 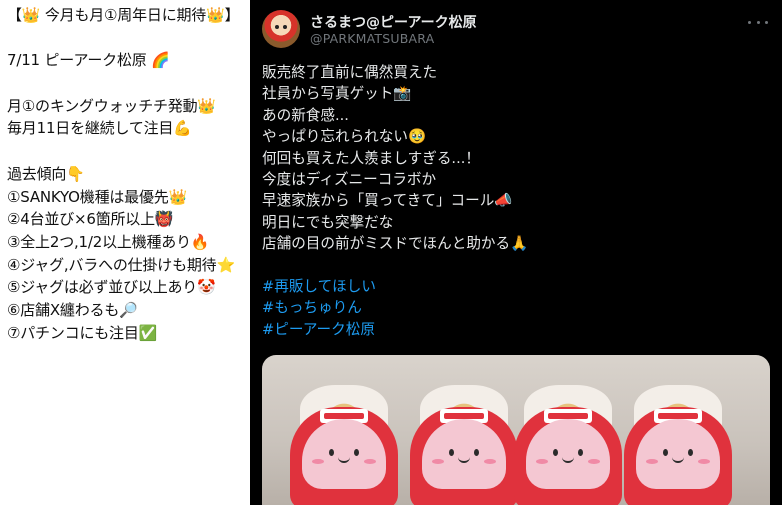 I want to click on hashtag-link: #再販してほしい, so click(x=517, y=286).